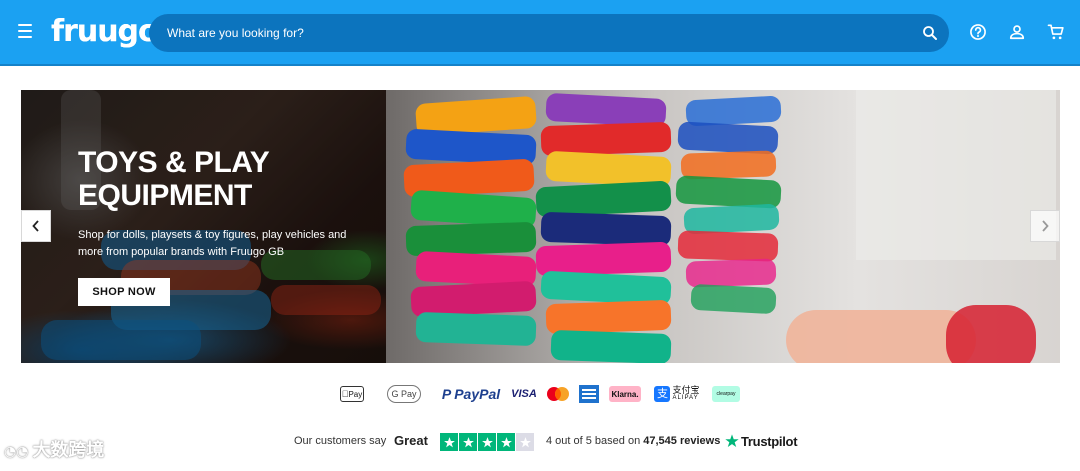  Describe the element at coordinates (525, 442) in the screenshot. I see `star-empty-icon` at that location.